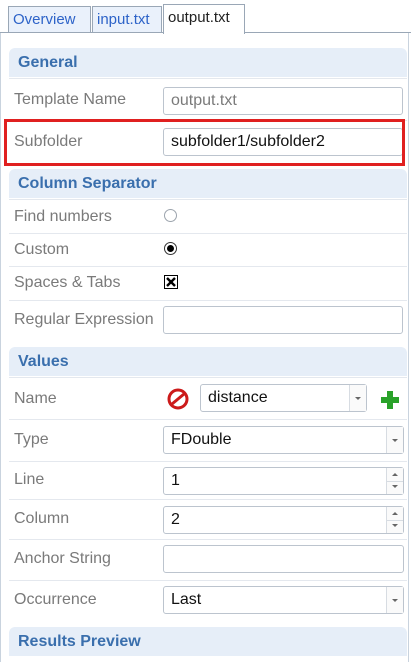 The image size is (411, 662). Describe the element at coordinates (42, 249) in the screenshot. I see `custom-label: Custom` at that location.